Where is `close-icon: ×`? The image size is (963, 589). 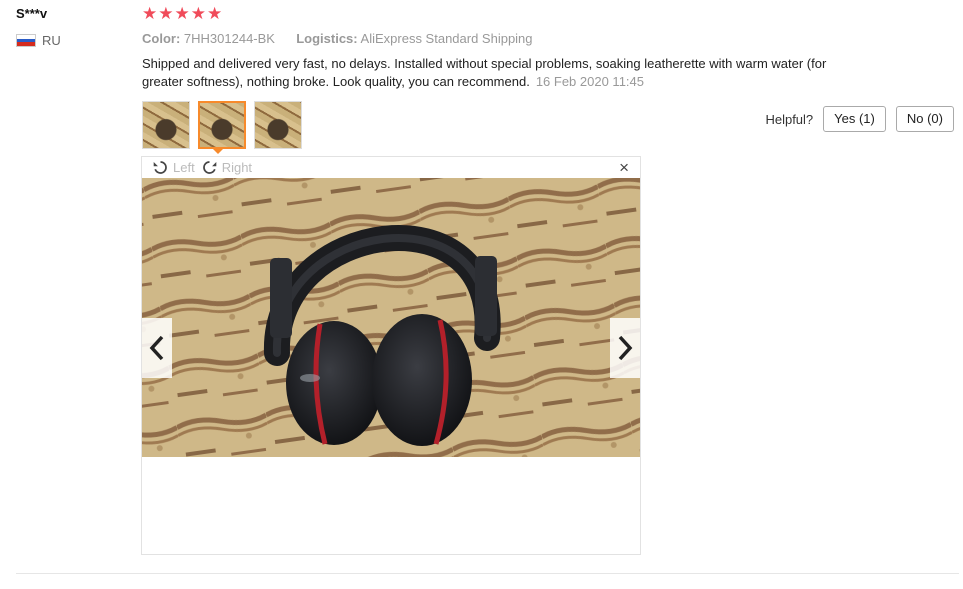 close-icon: × is located at coordinates (624, 167).